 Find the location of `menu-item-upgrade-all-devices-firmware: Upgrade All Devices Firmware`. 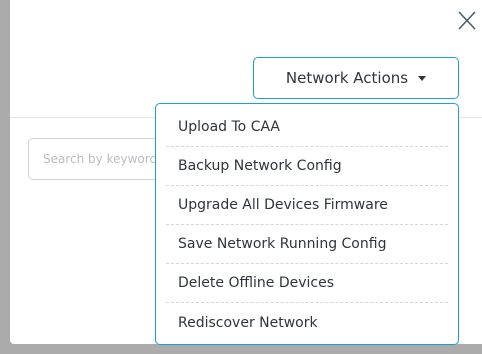

menu-item-upgrade-all-devices-firmware: Upgrade All Devices Firmware is located at coordinates (307, 205).